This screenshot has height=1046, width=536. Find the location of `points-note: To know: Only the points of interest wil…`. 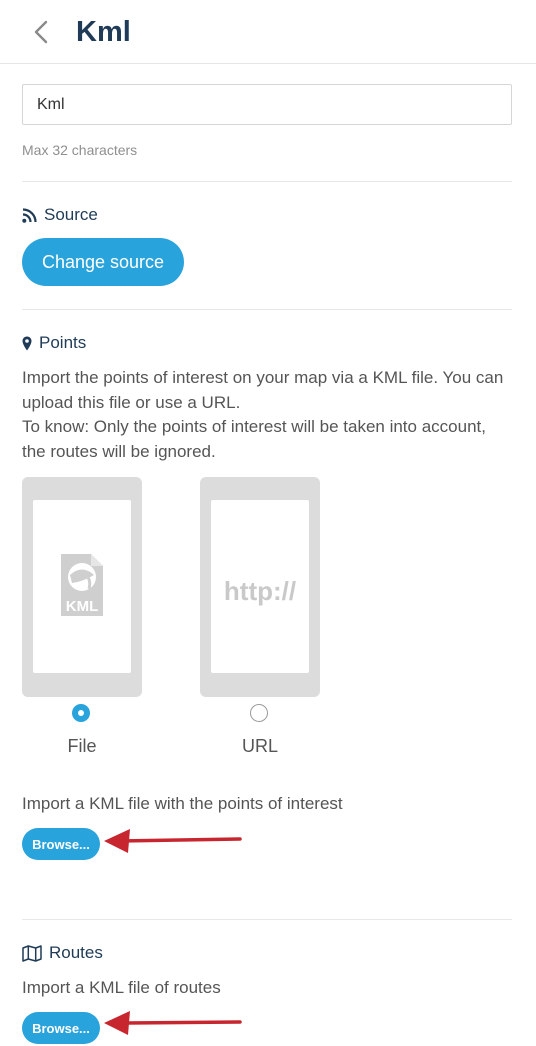

points-note: To know: Only the points of interest wil… is located at coordinates (254, 439).